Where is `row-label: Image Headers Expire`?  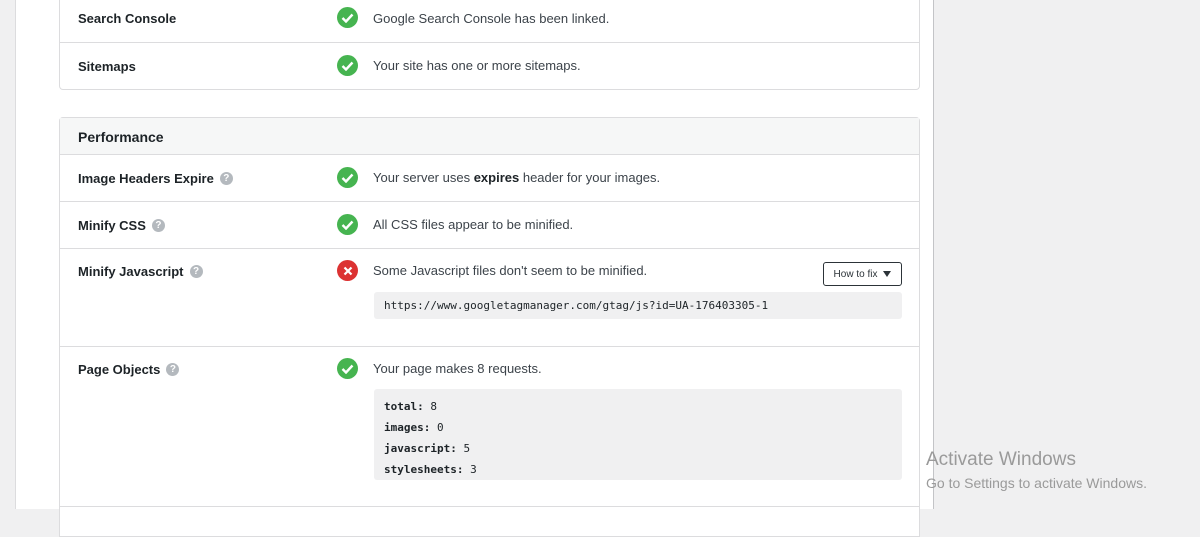
row-label: Image Headers Expire is located at coordinates (146, 178).